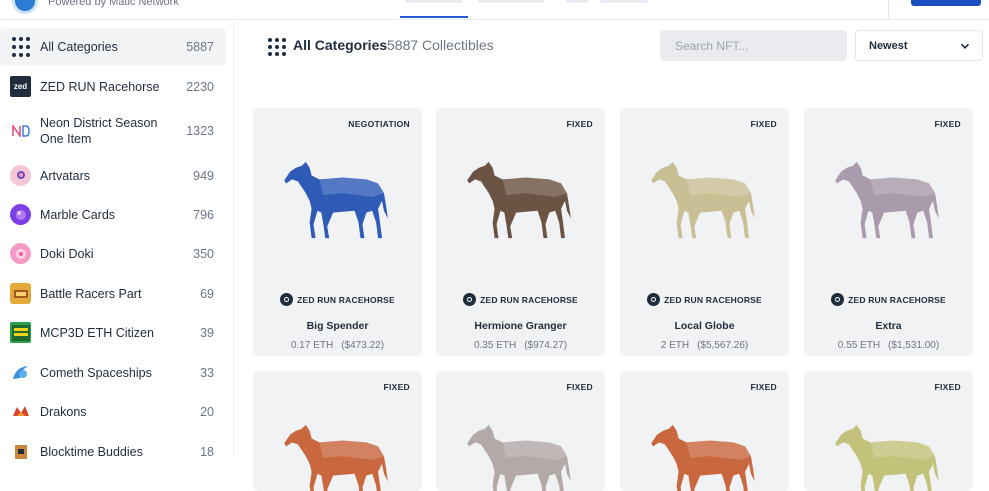 This screenshot has height=491, width=989. Describe the element at coordinates (340, 45) in the screenshot. I see `page-title: All Categories` at that location.